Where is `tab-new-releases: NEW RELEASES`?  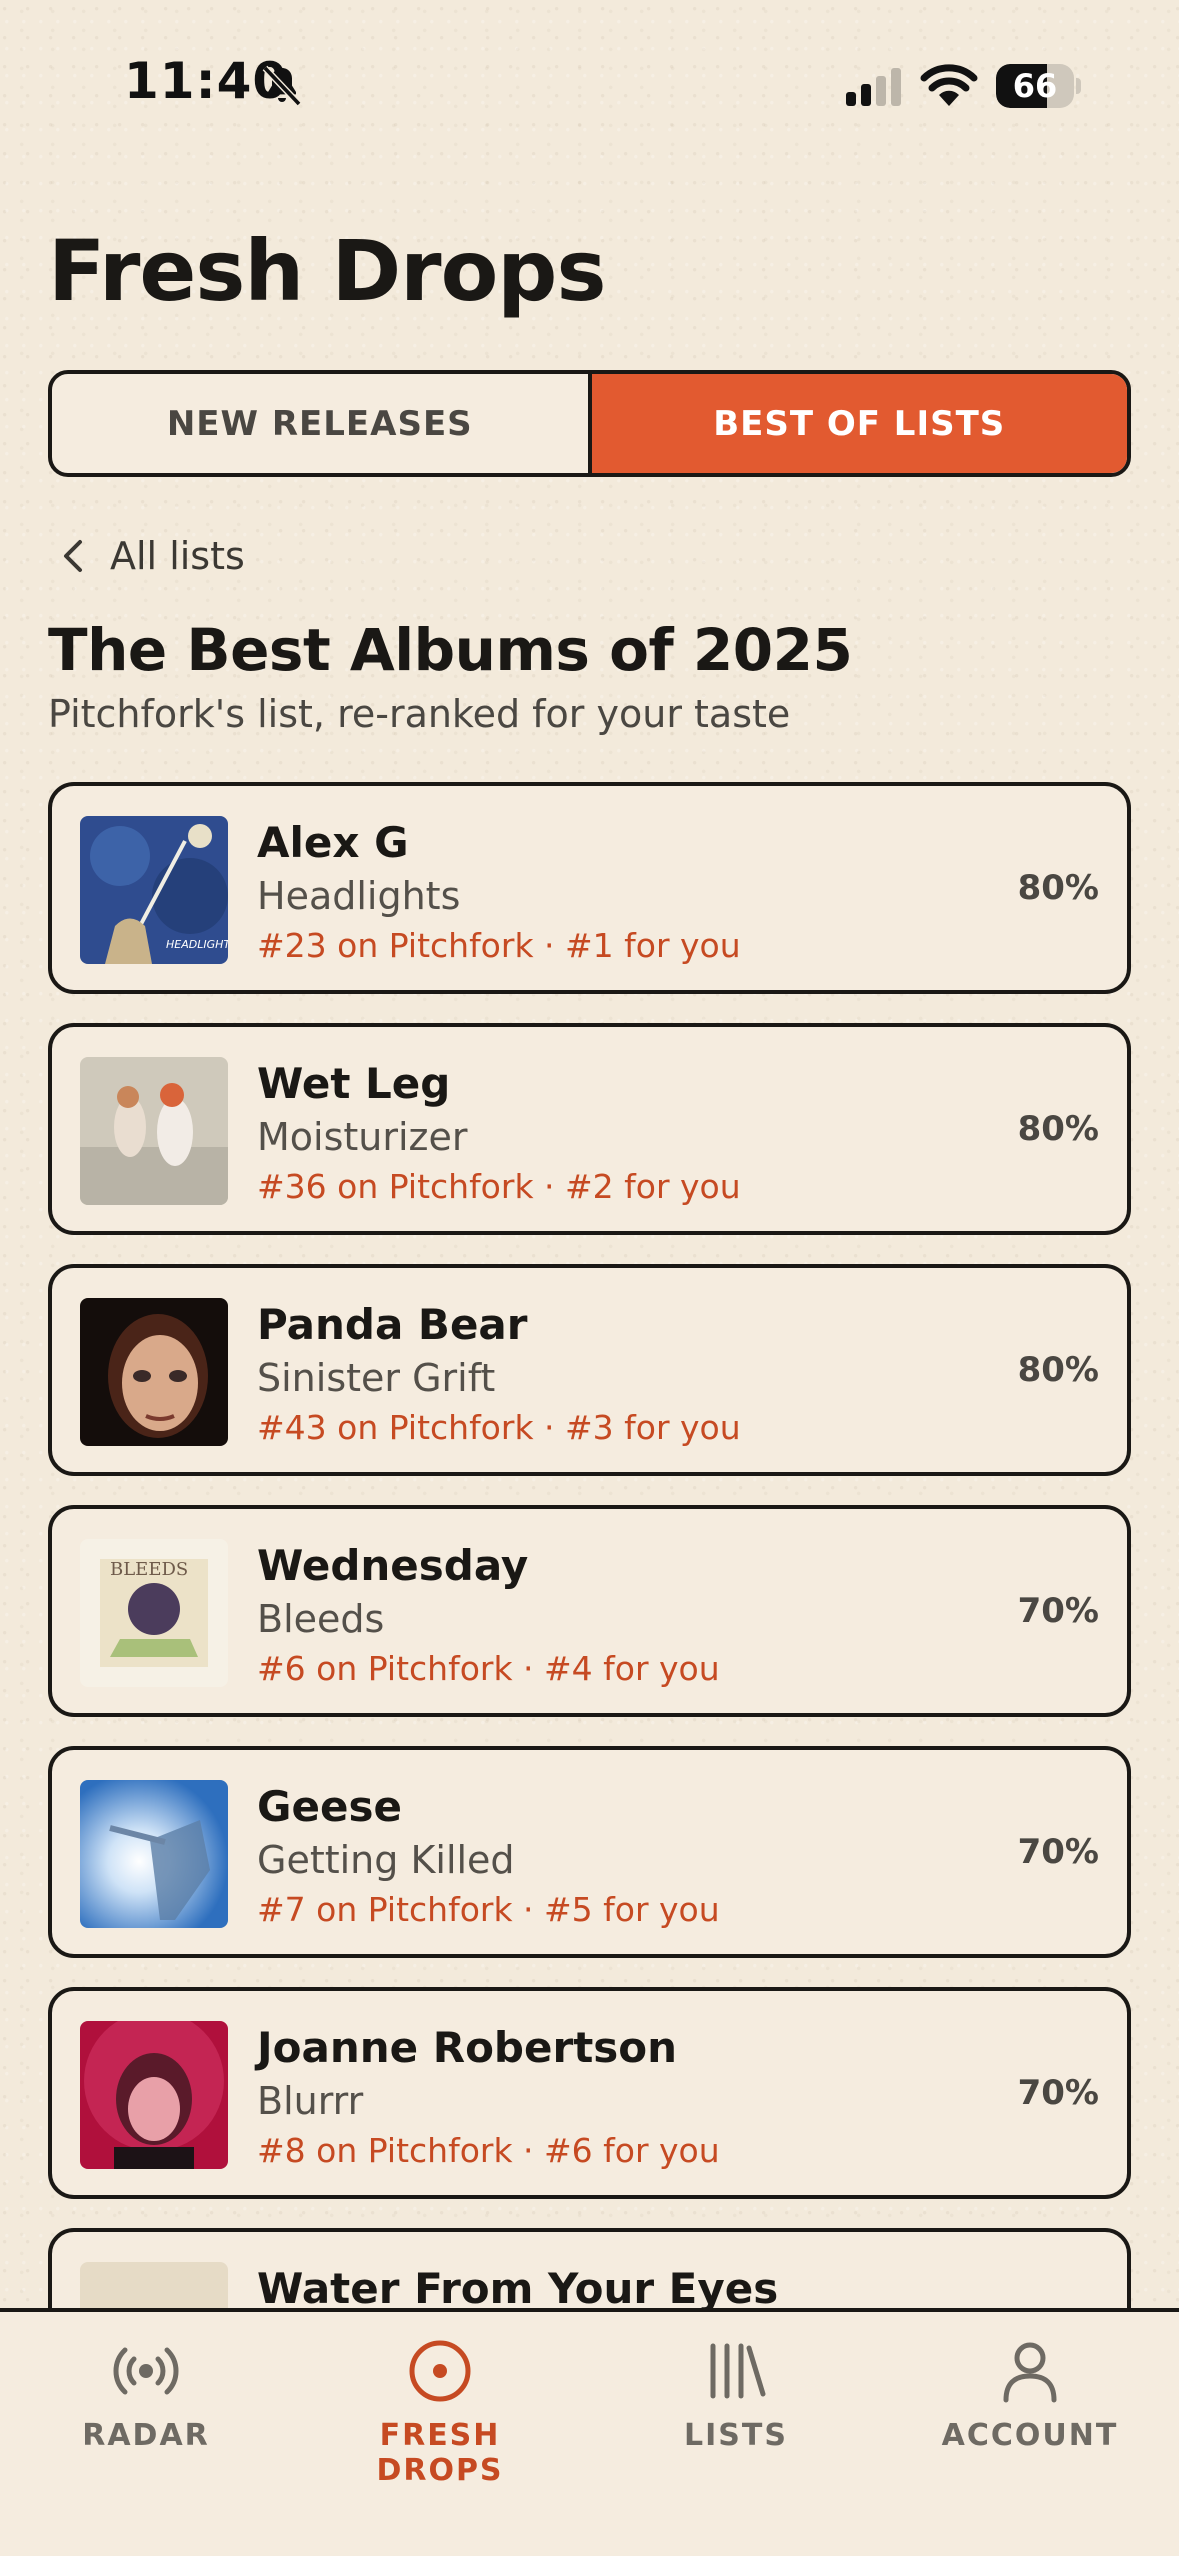
tab-new-releases: NEW RELEASES is located at coordinates (320, 423).